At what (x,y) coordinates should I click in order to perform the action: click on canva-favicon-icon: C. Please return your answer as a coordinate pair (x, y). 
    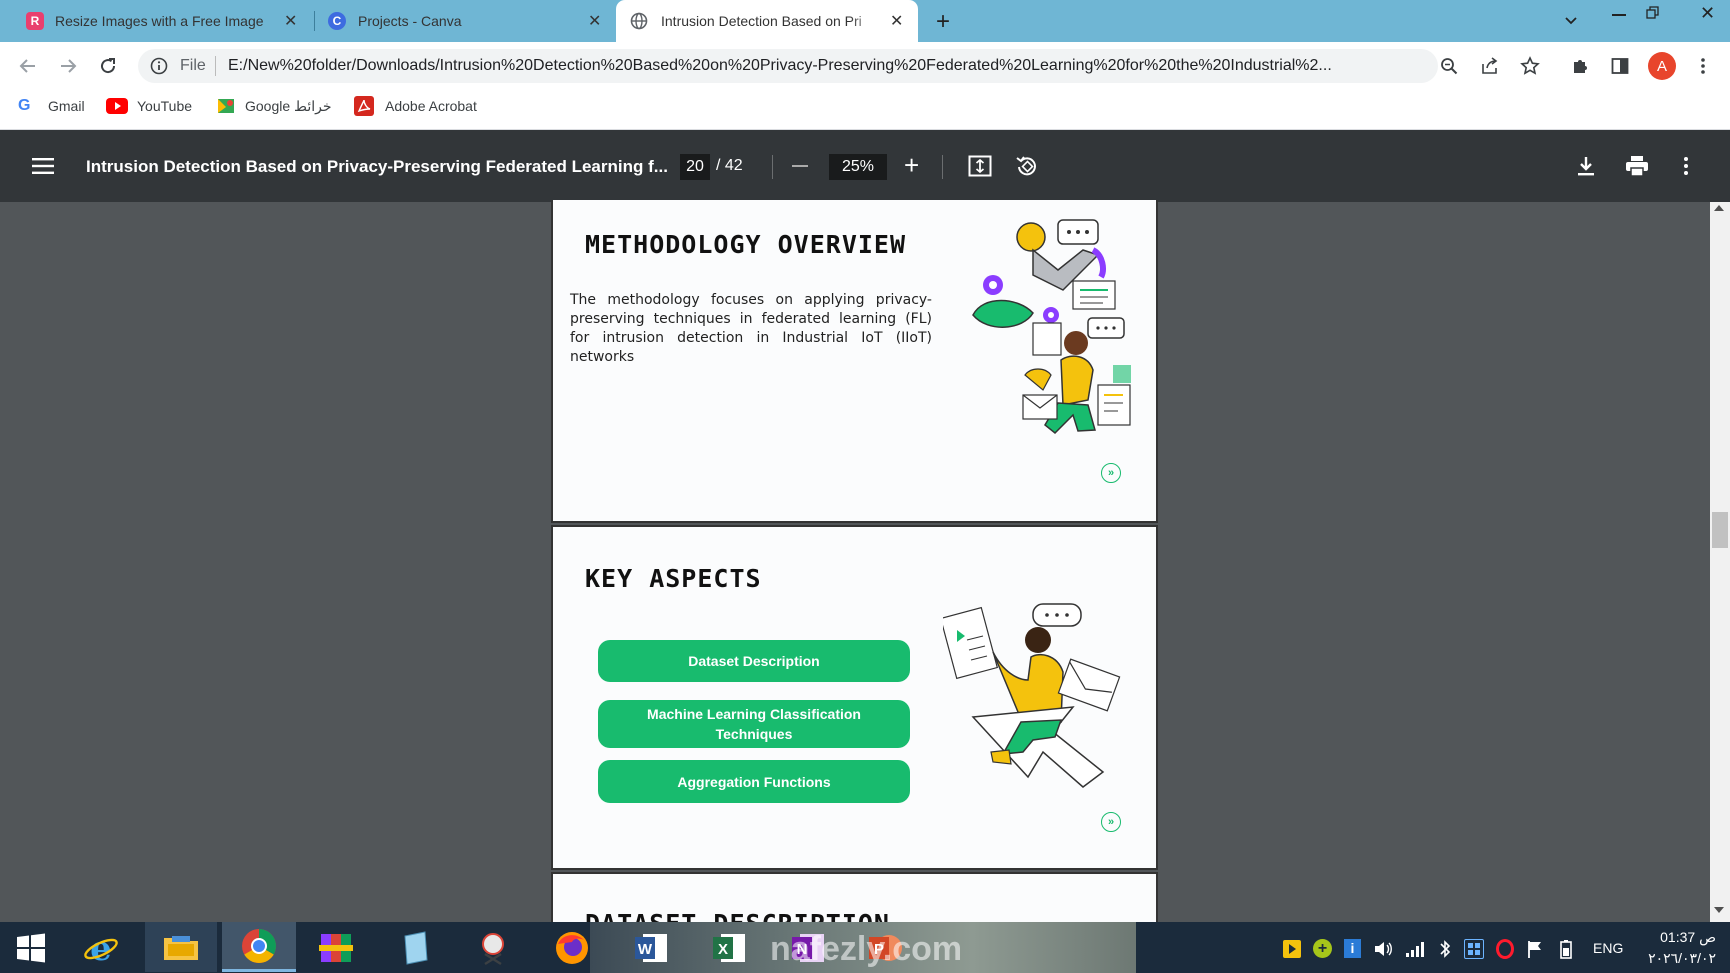
    Looking at the image, I should click on (337, 21).